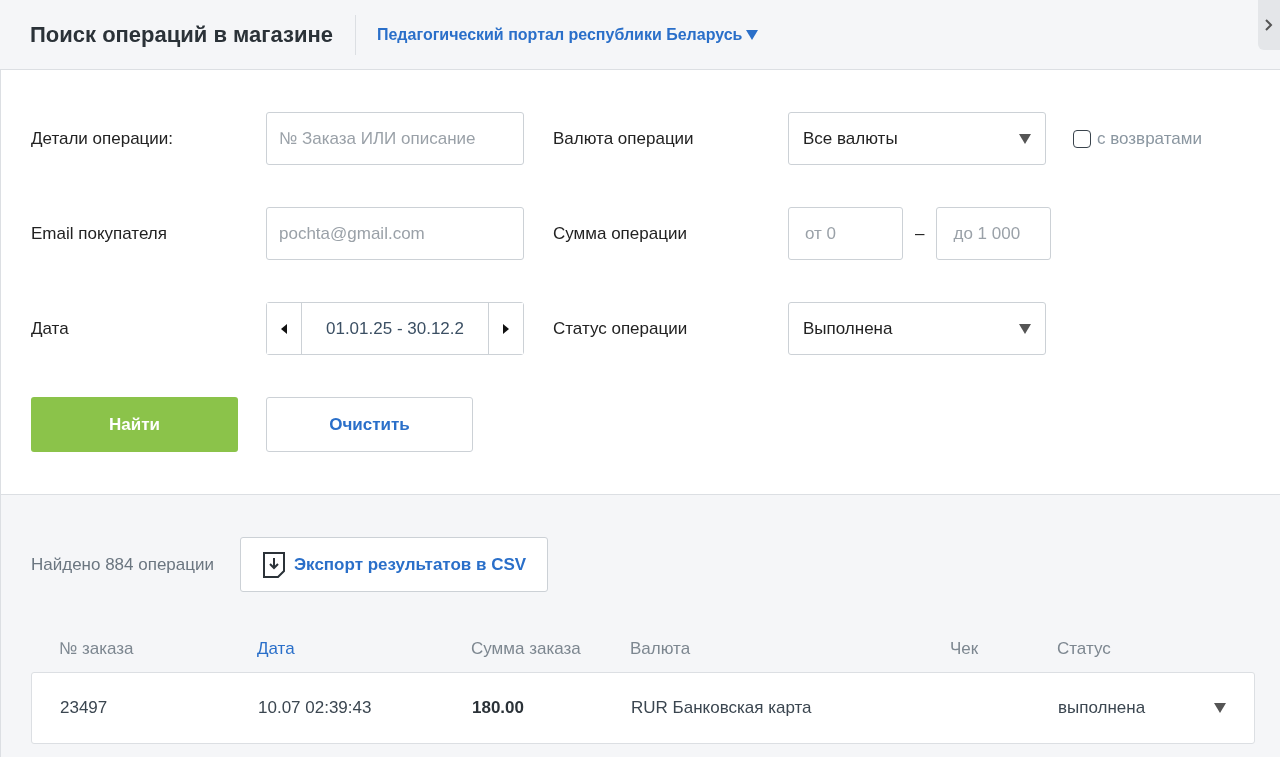  I want to click on clear-button: Очистить, so click(369, 424).